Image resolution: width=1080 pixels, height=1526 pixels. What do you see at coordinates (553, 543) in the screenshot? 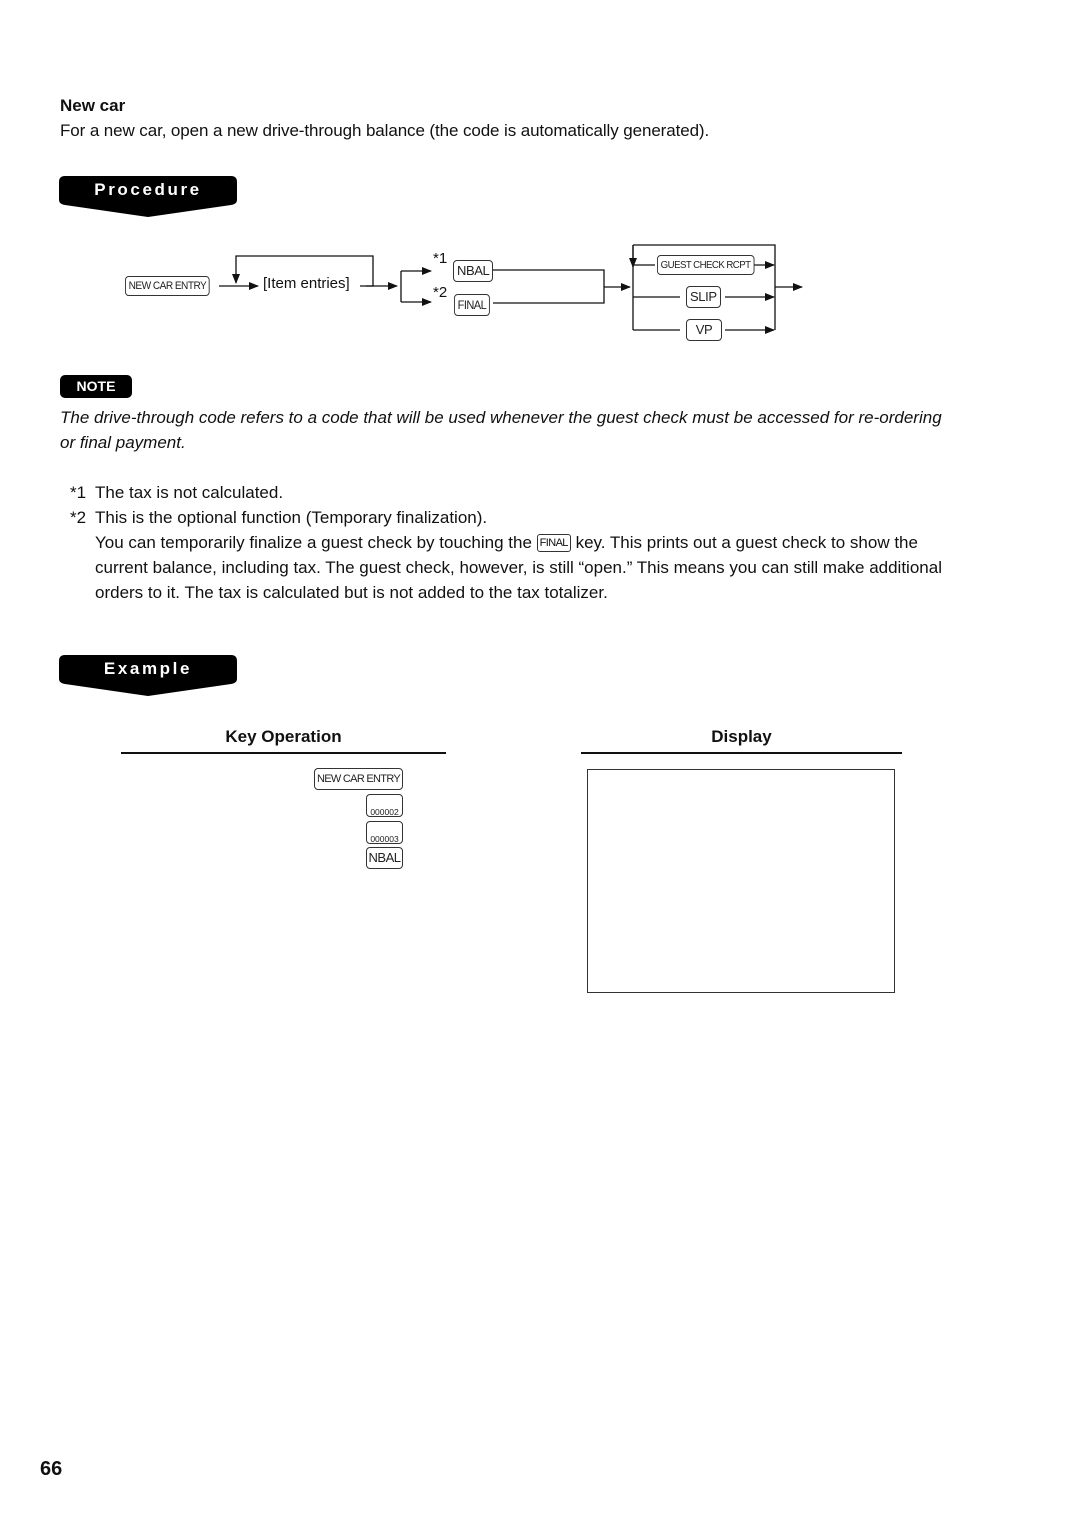
I see `final-key-inline: FINAL` at bounding box center [553, 543].